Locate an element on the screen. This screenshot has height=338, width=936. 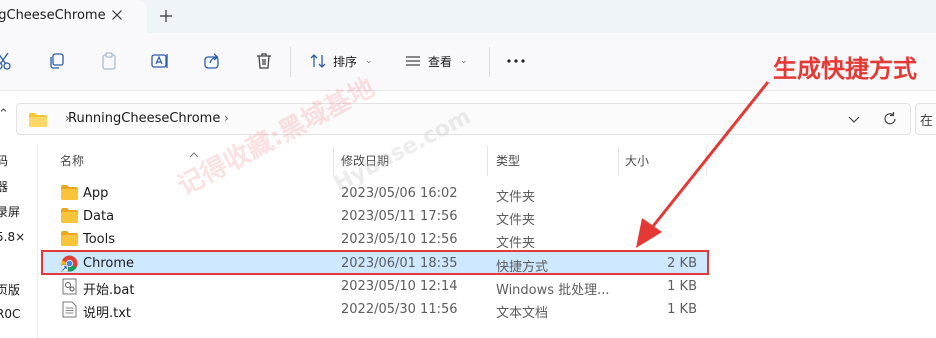
batch-file-icon is located at coordinates (69, 286).